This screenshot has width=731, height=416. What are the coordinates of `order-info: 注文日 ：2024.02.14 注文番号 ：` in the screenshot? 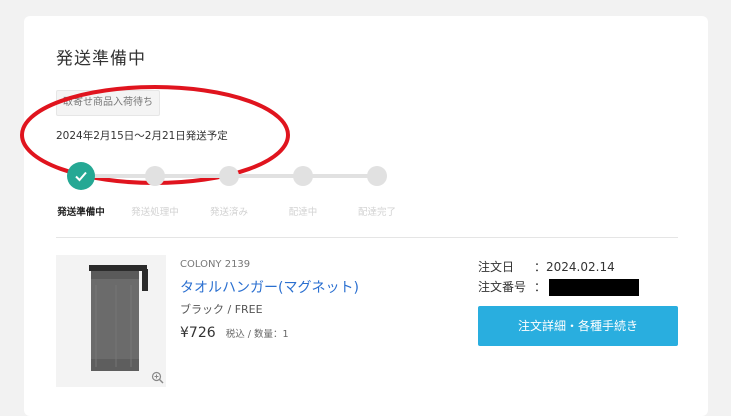 It's located at (559, 277).